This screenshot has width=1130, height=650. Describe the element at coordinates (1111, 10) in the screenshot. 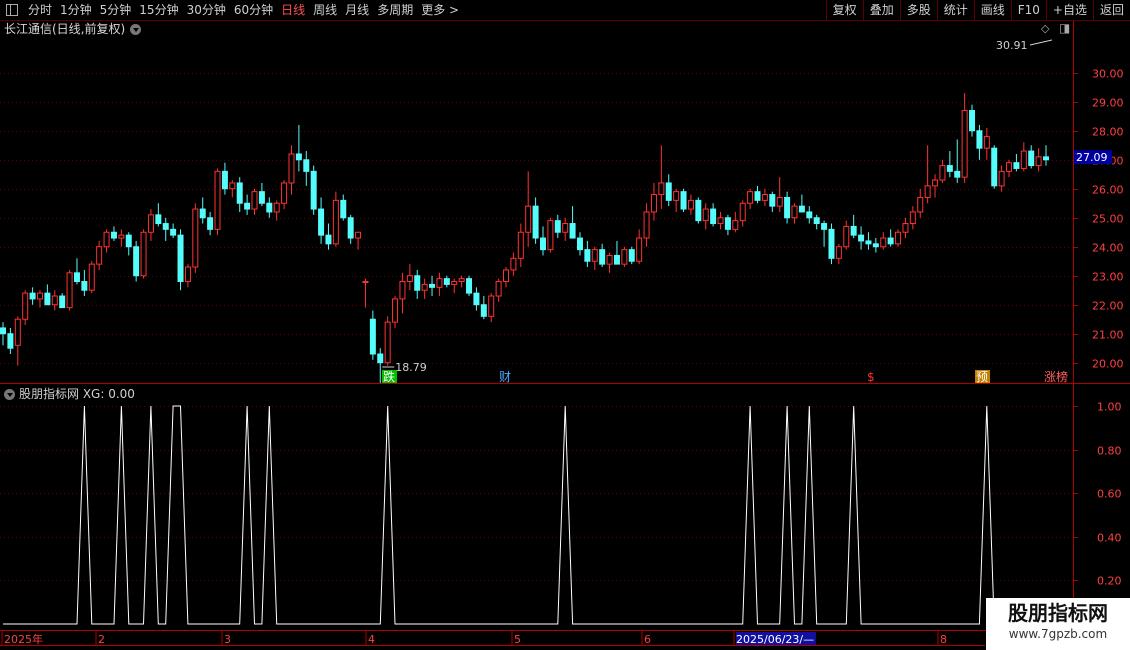

I see `tool-button-7: 返回` at that location.